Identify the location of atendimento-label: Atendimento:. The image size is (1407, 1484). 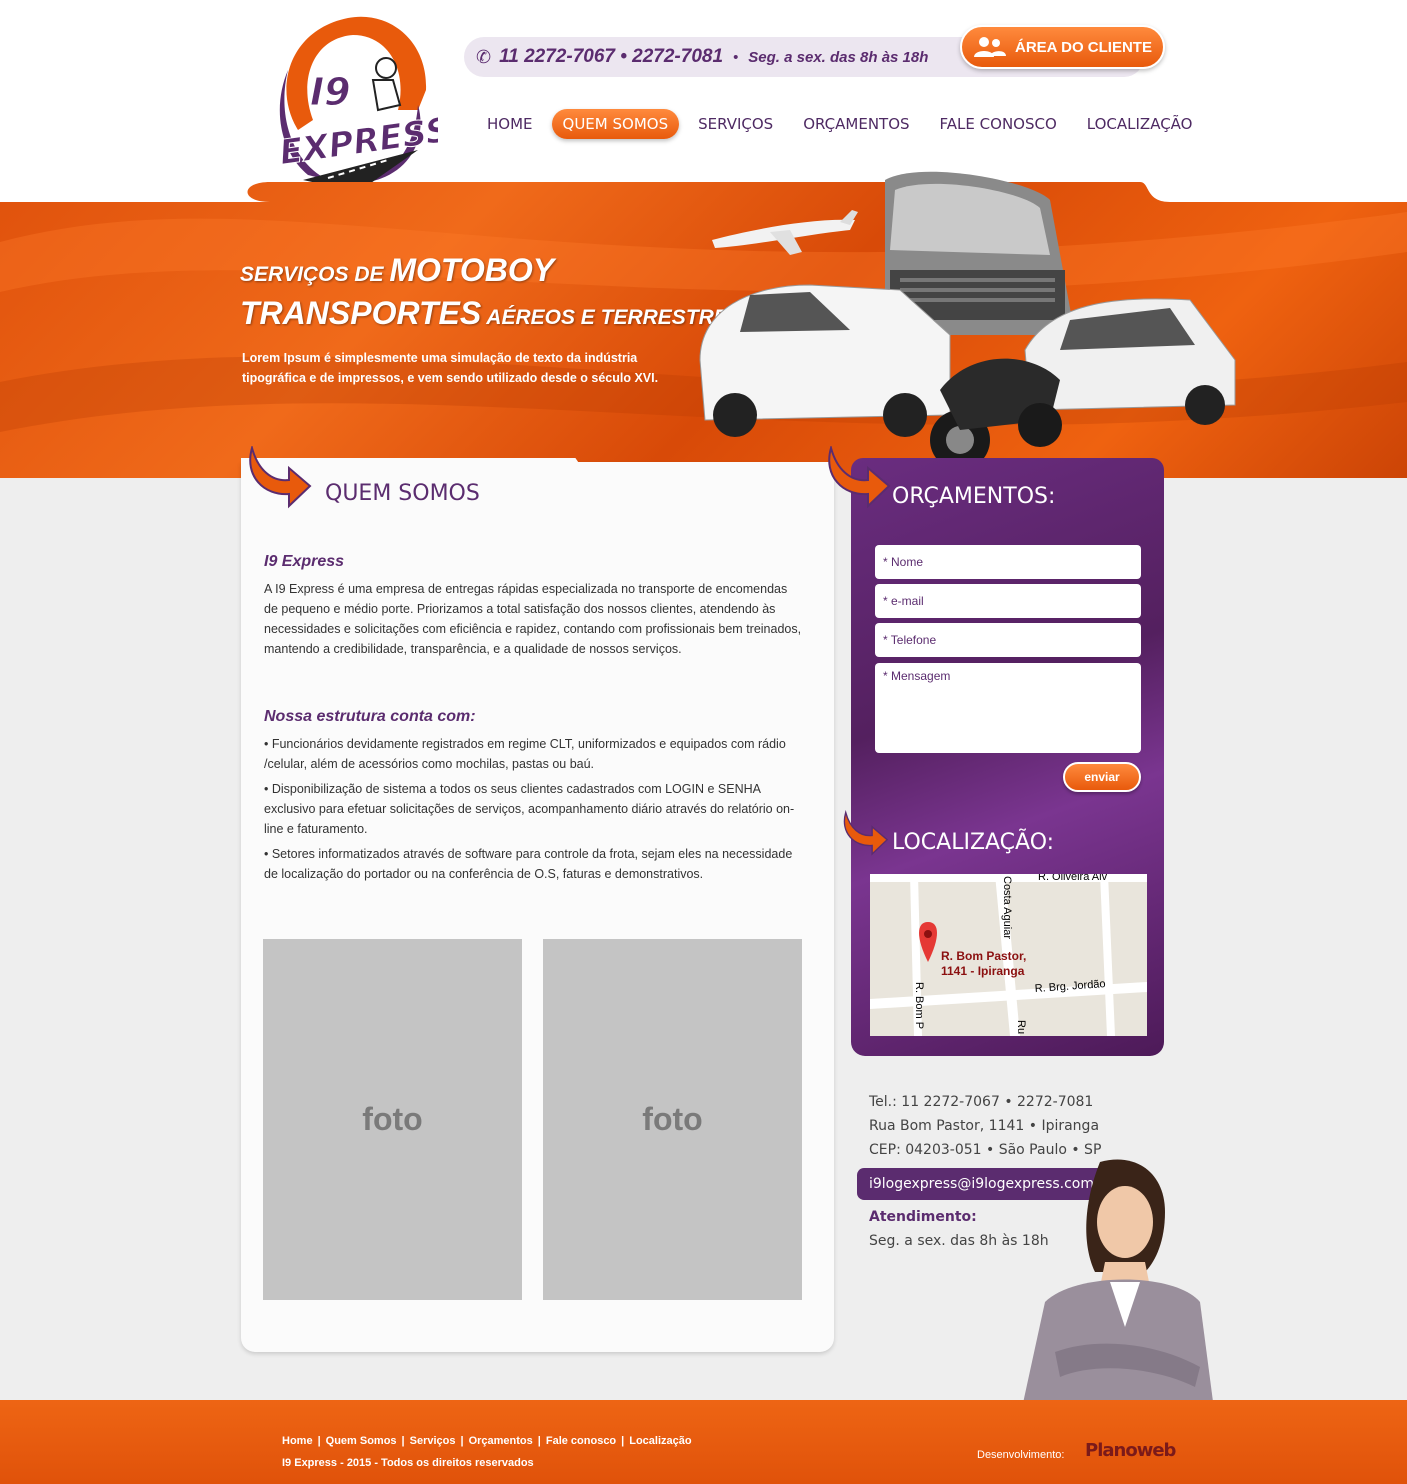
(923, 1217).